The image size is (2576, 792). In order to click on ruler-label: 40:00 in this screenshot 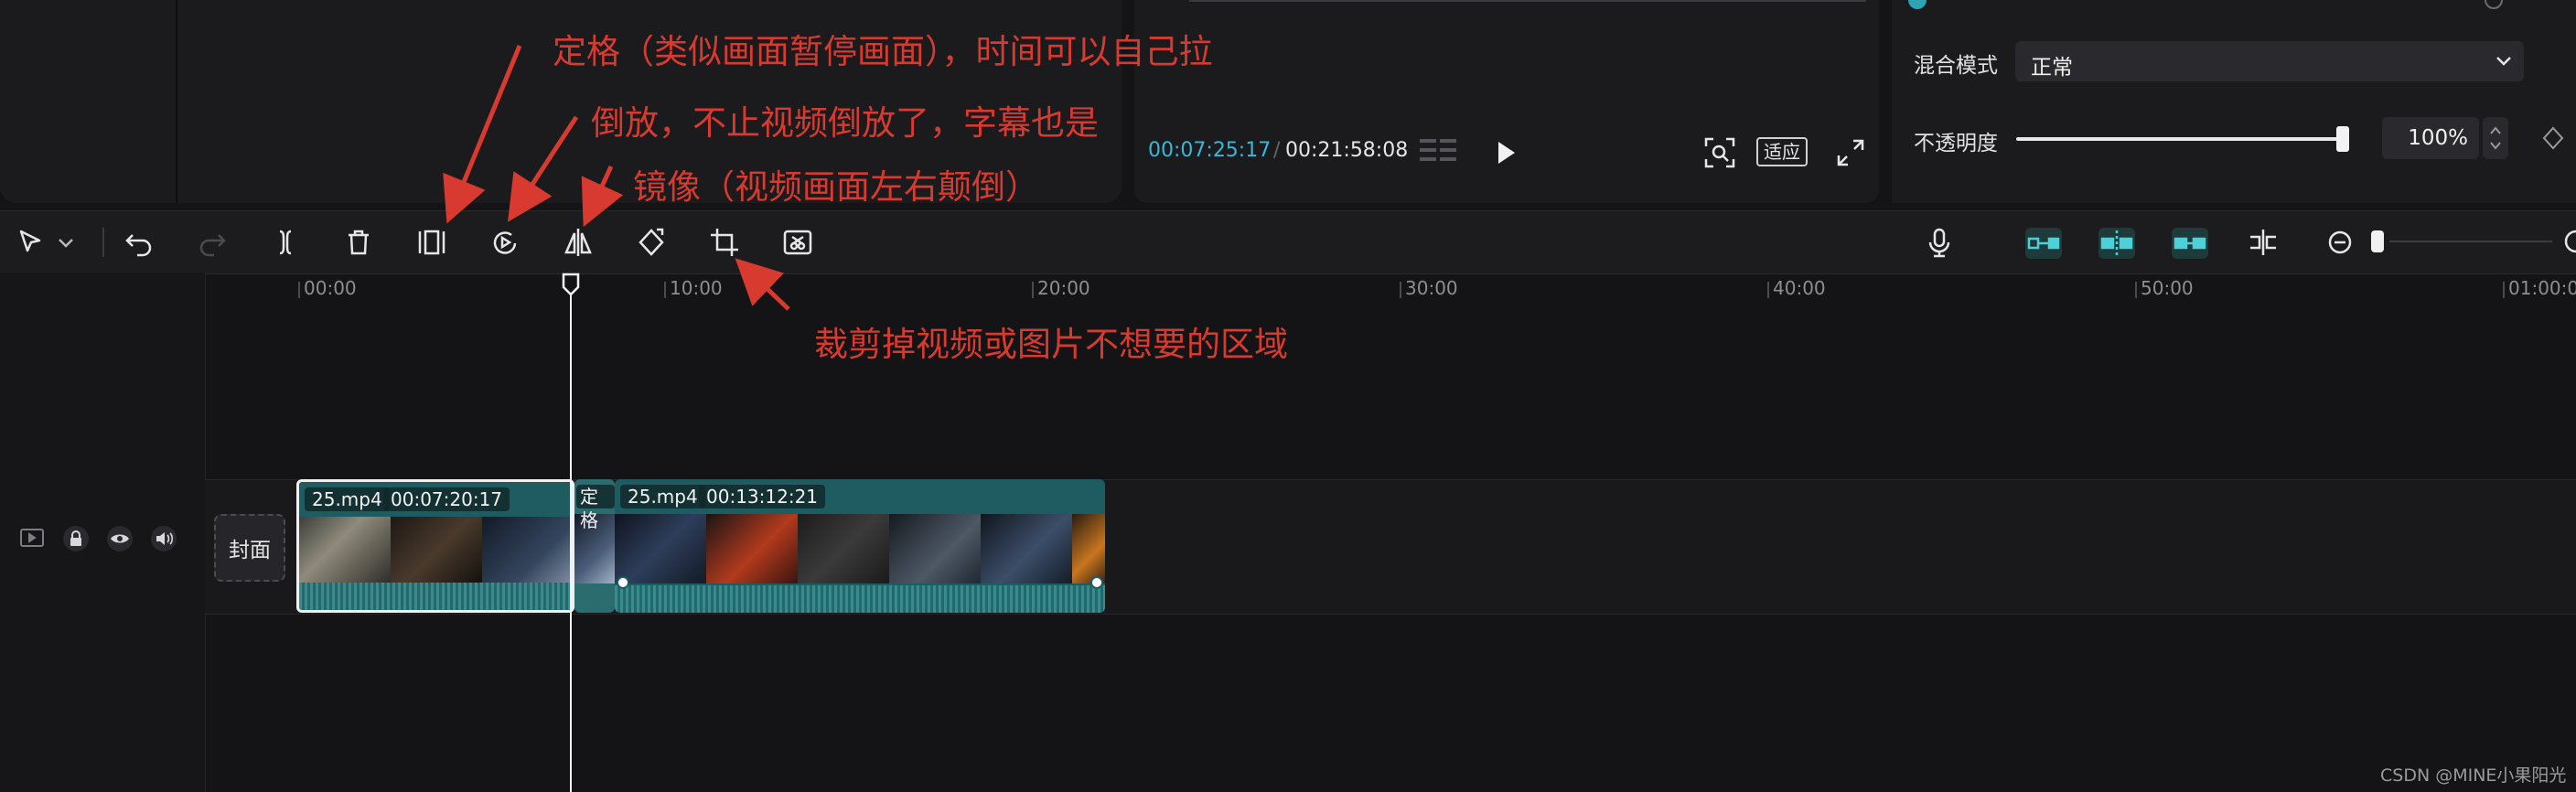, I will do `click(1800, 288)`.